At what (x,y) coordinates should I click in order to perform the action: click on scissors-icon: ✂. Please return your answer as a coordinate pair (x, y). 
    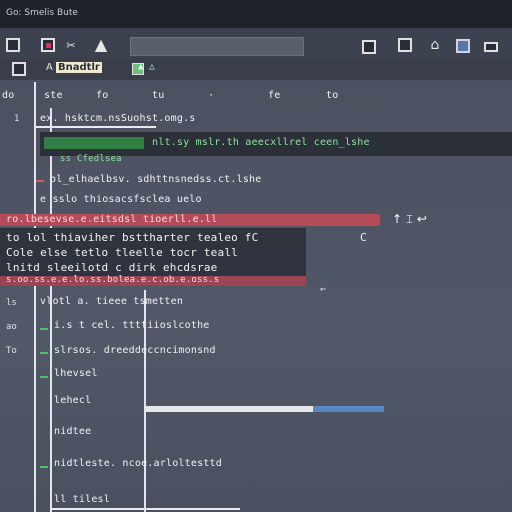
    Looking at the image, I should click on (71, 45).